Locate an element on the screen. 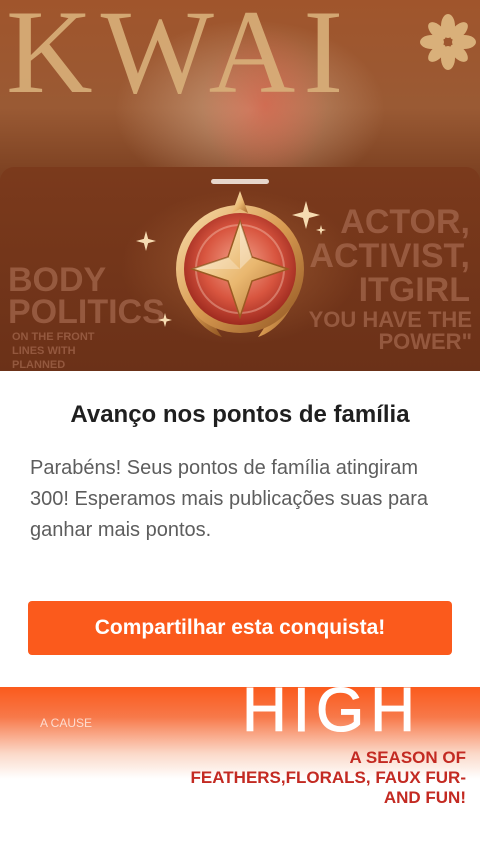 This screenshot has width=480, height=854. share-button-label: Compartilhar esta conquista! is located at coordinates (240, 627).